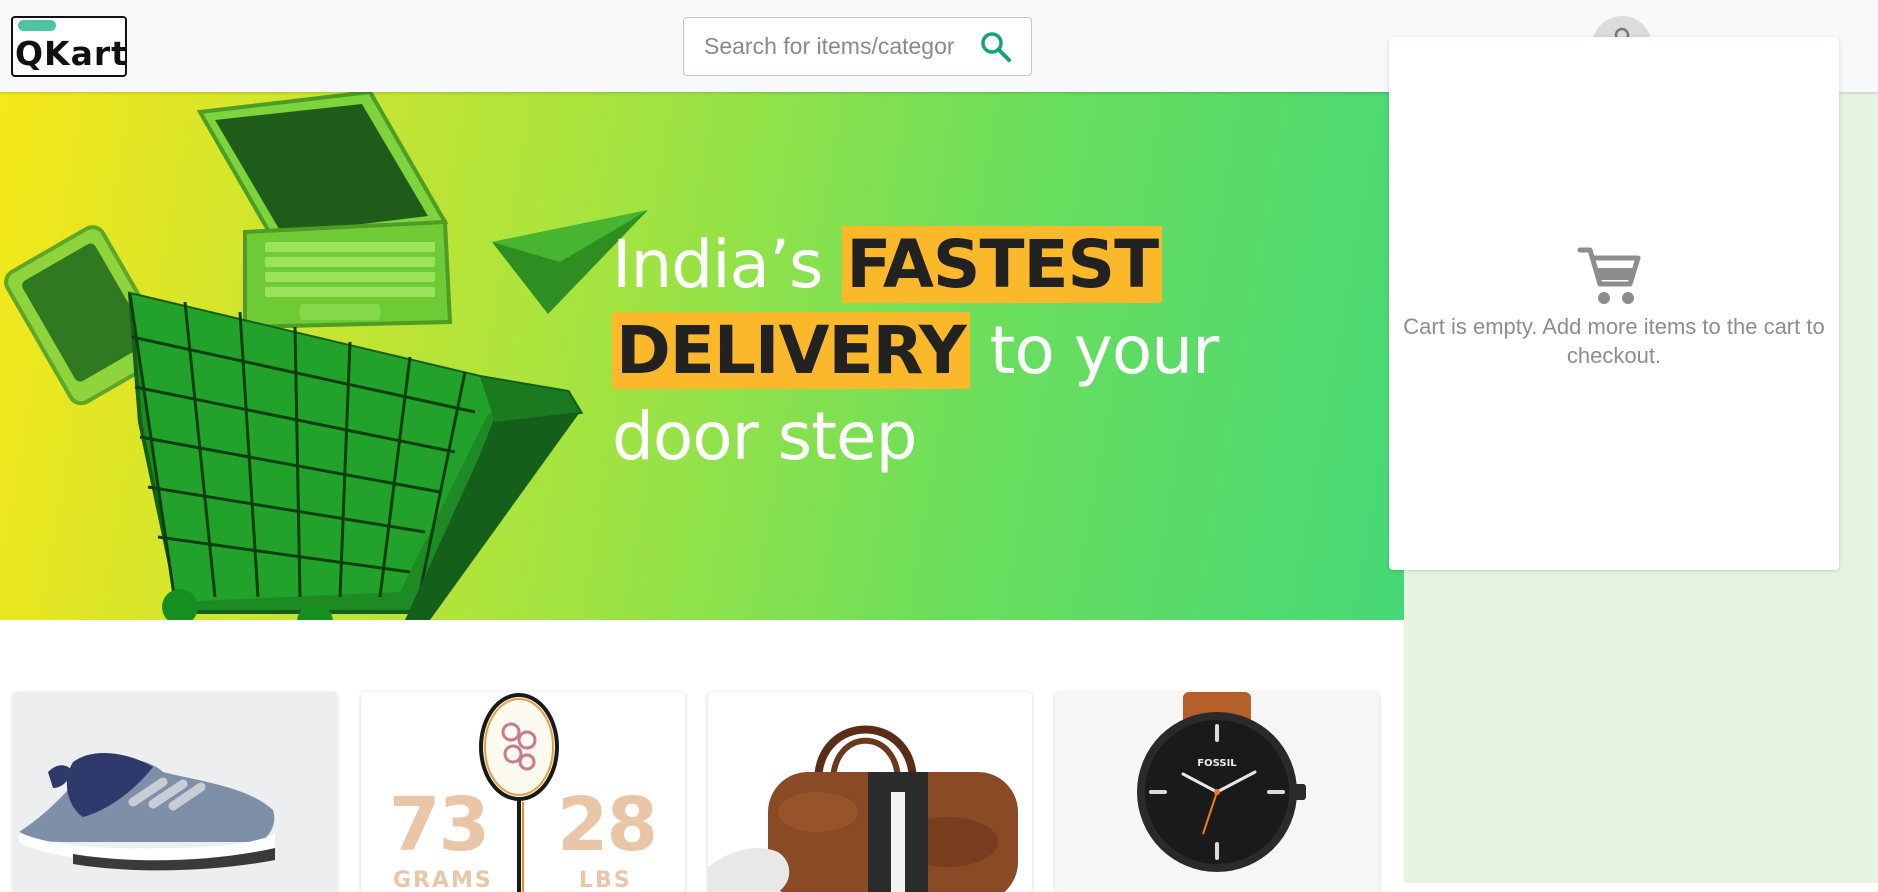 This screenshot has width=1878, height=892. I want to click on product-card-duffel-bag, so click(870, 792).